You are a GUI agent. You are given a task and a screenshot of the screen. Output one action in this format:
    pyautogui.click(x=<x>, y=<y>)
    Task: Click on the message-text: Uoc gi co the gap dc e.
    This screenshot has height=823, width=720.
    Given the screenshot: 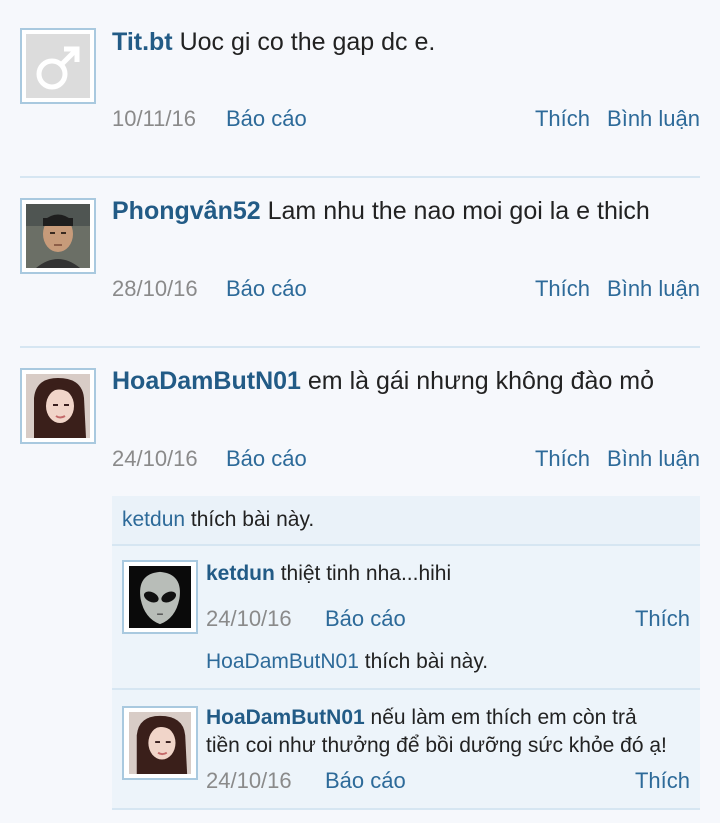 What is the action you would take?
    pyautogui.click(x=307, y=42)
    